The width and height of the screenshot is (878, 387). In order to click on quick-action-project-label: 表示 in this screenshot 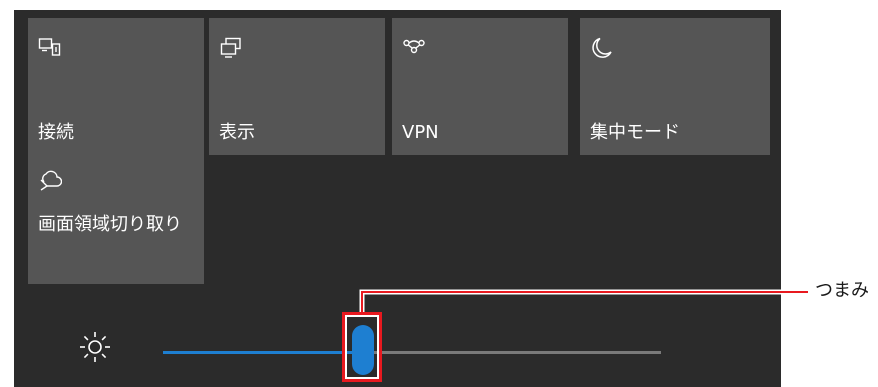, I will do `click(237, 132)`.